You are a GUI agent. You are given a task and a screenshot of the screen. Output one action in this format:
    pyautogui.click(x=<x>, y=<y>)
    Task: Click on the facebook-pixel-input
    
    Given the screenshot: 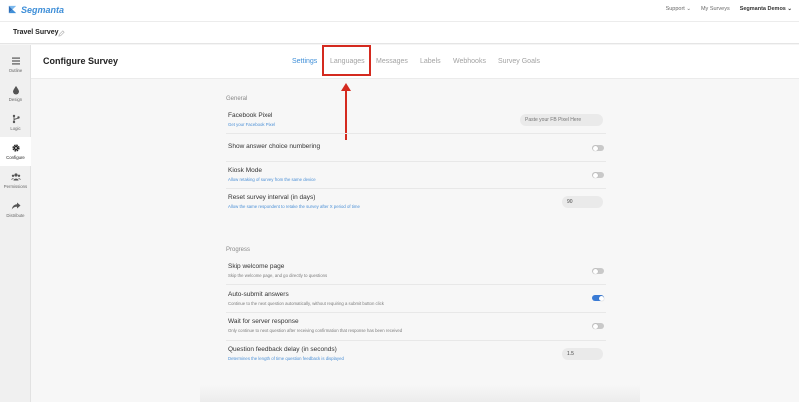 What is the action you would take?
    pyautogui.click(x=561, y=120)
    